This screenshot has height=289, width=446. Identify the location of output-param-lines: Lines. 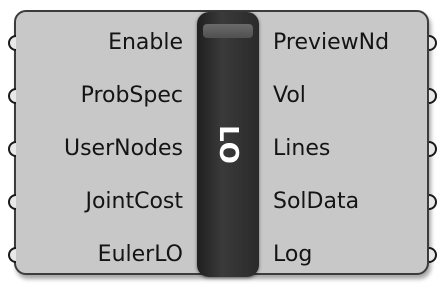
(301, 148).